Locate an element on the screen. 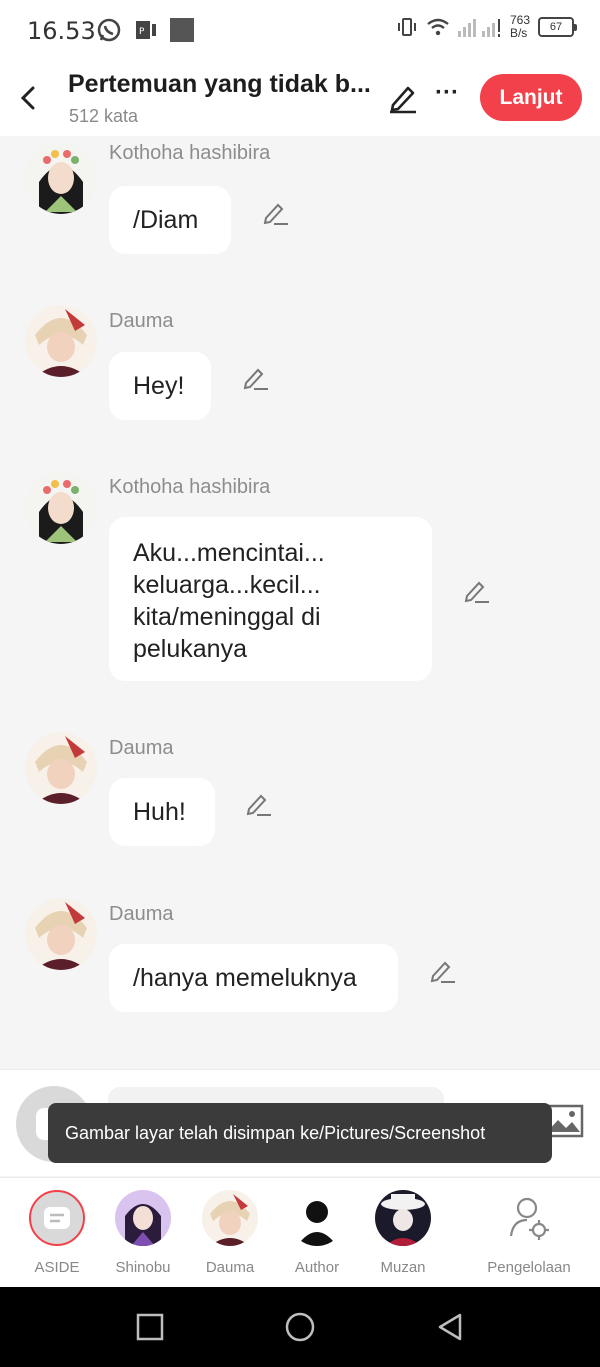  square-notification-icon is located at coordinates (182, 30).